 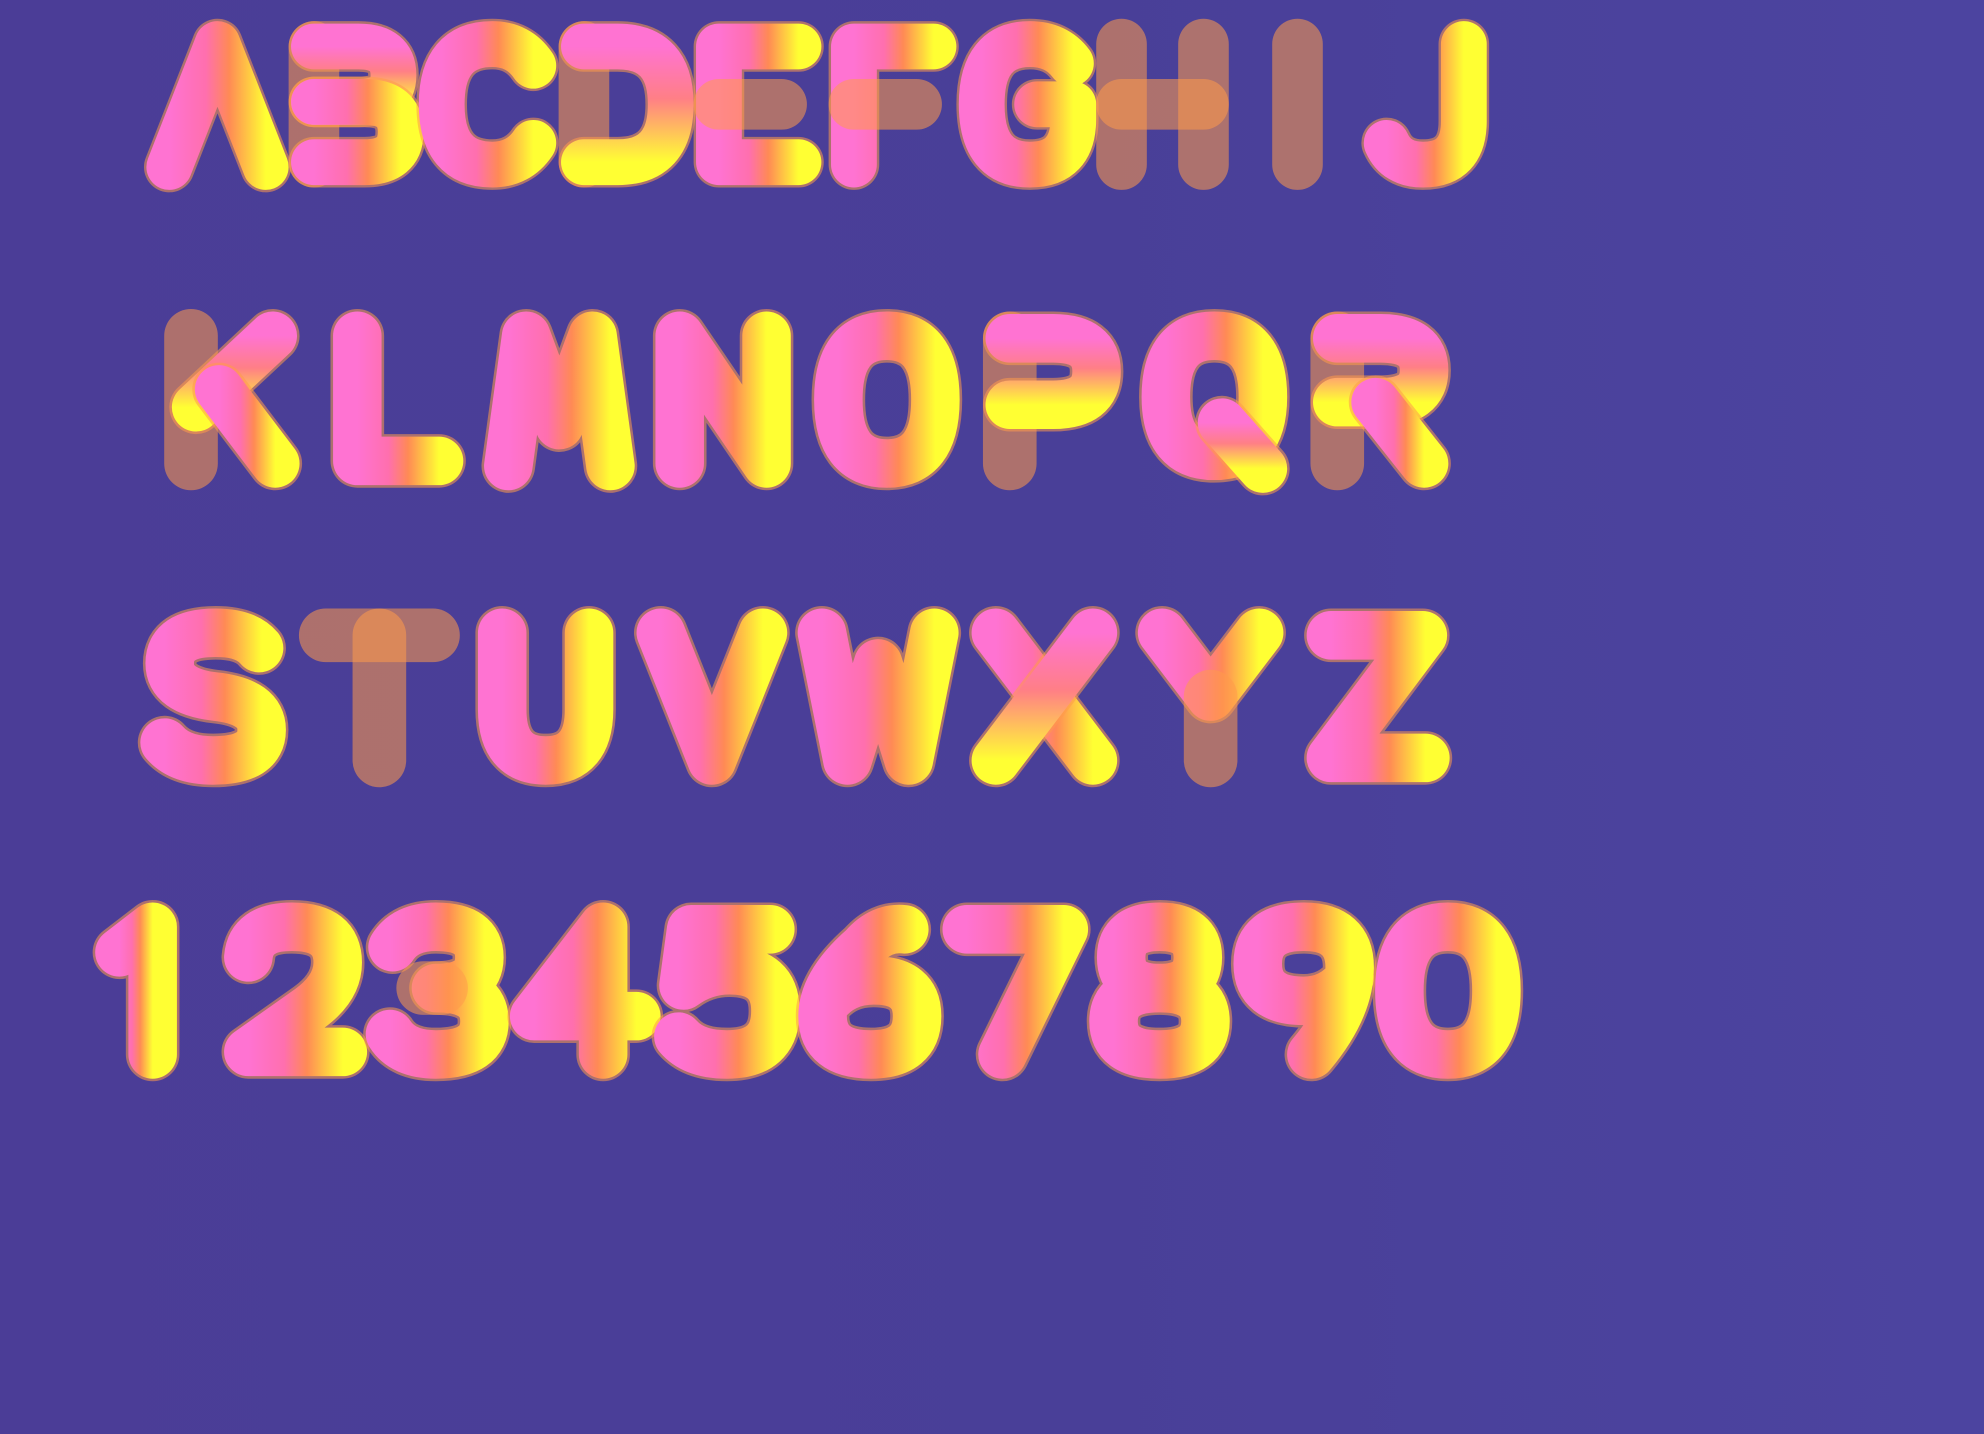 What do you see at coordinates (711, 696) in the screenshot?
I see `letter-v: V` at bounding box center [711, 696].